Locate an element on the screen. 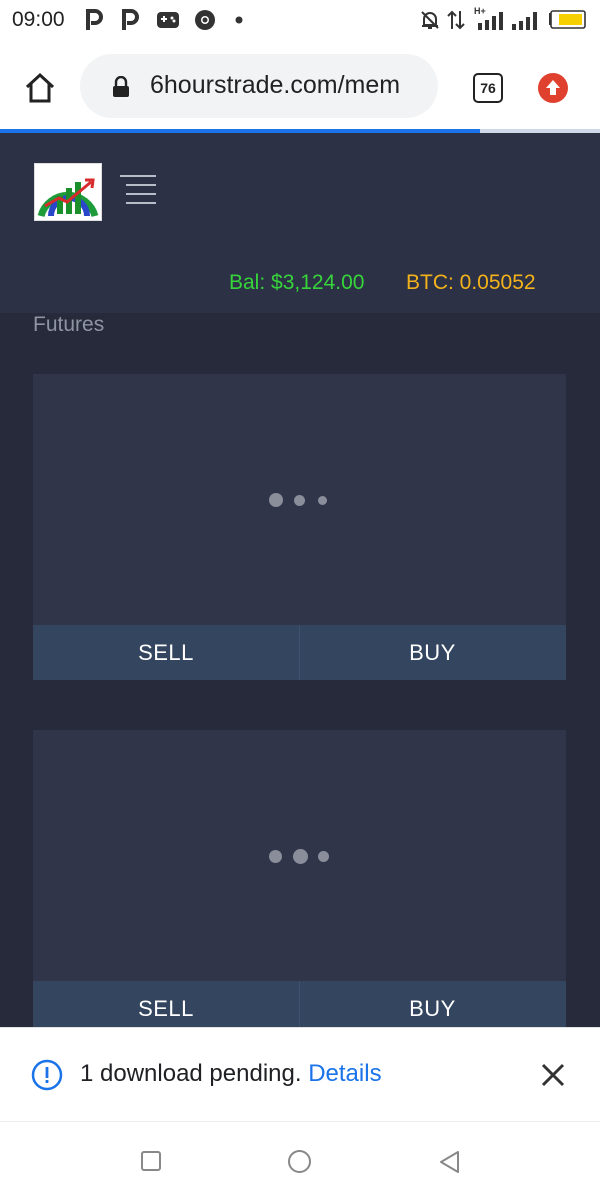 The image size is (600, 1201). home-circle-icon is located at coordinates (299, 1161).